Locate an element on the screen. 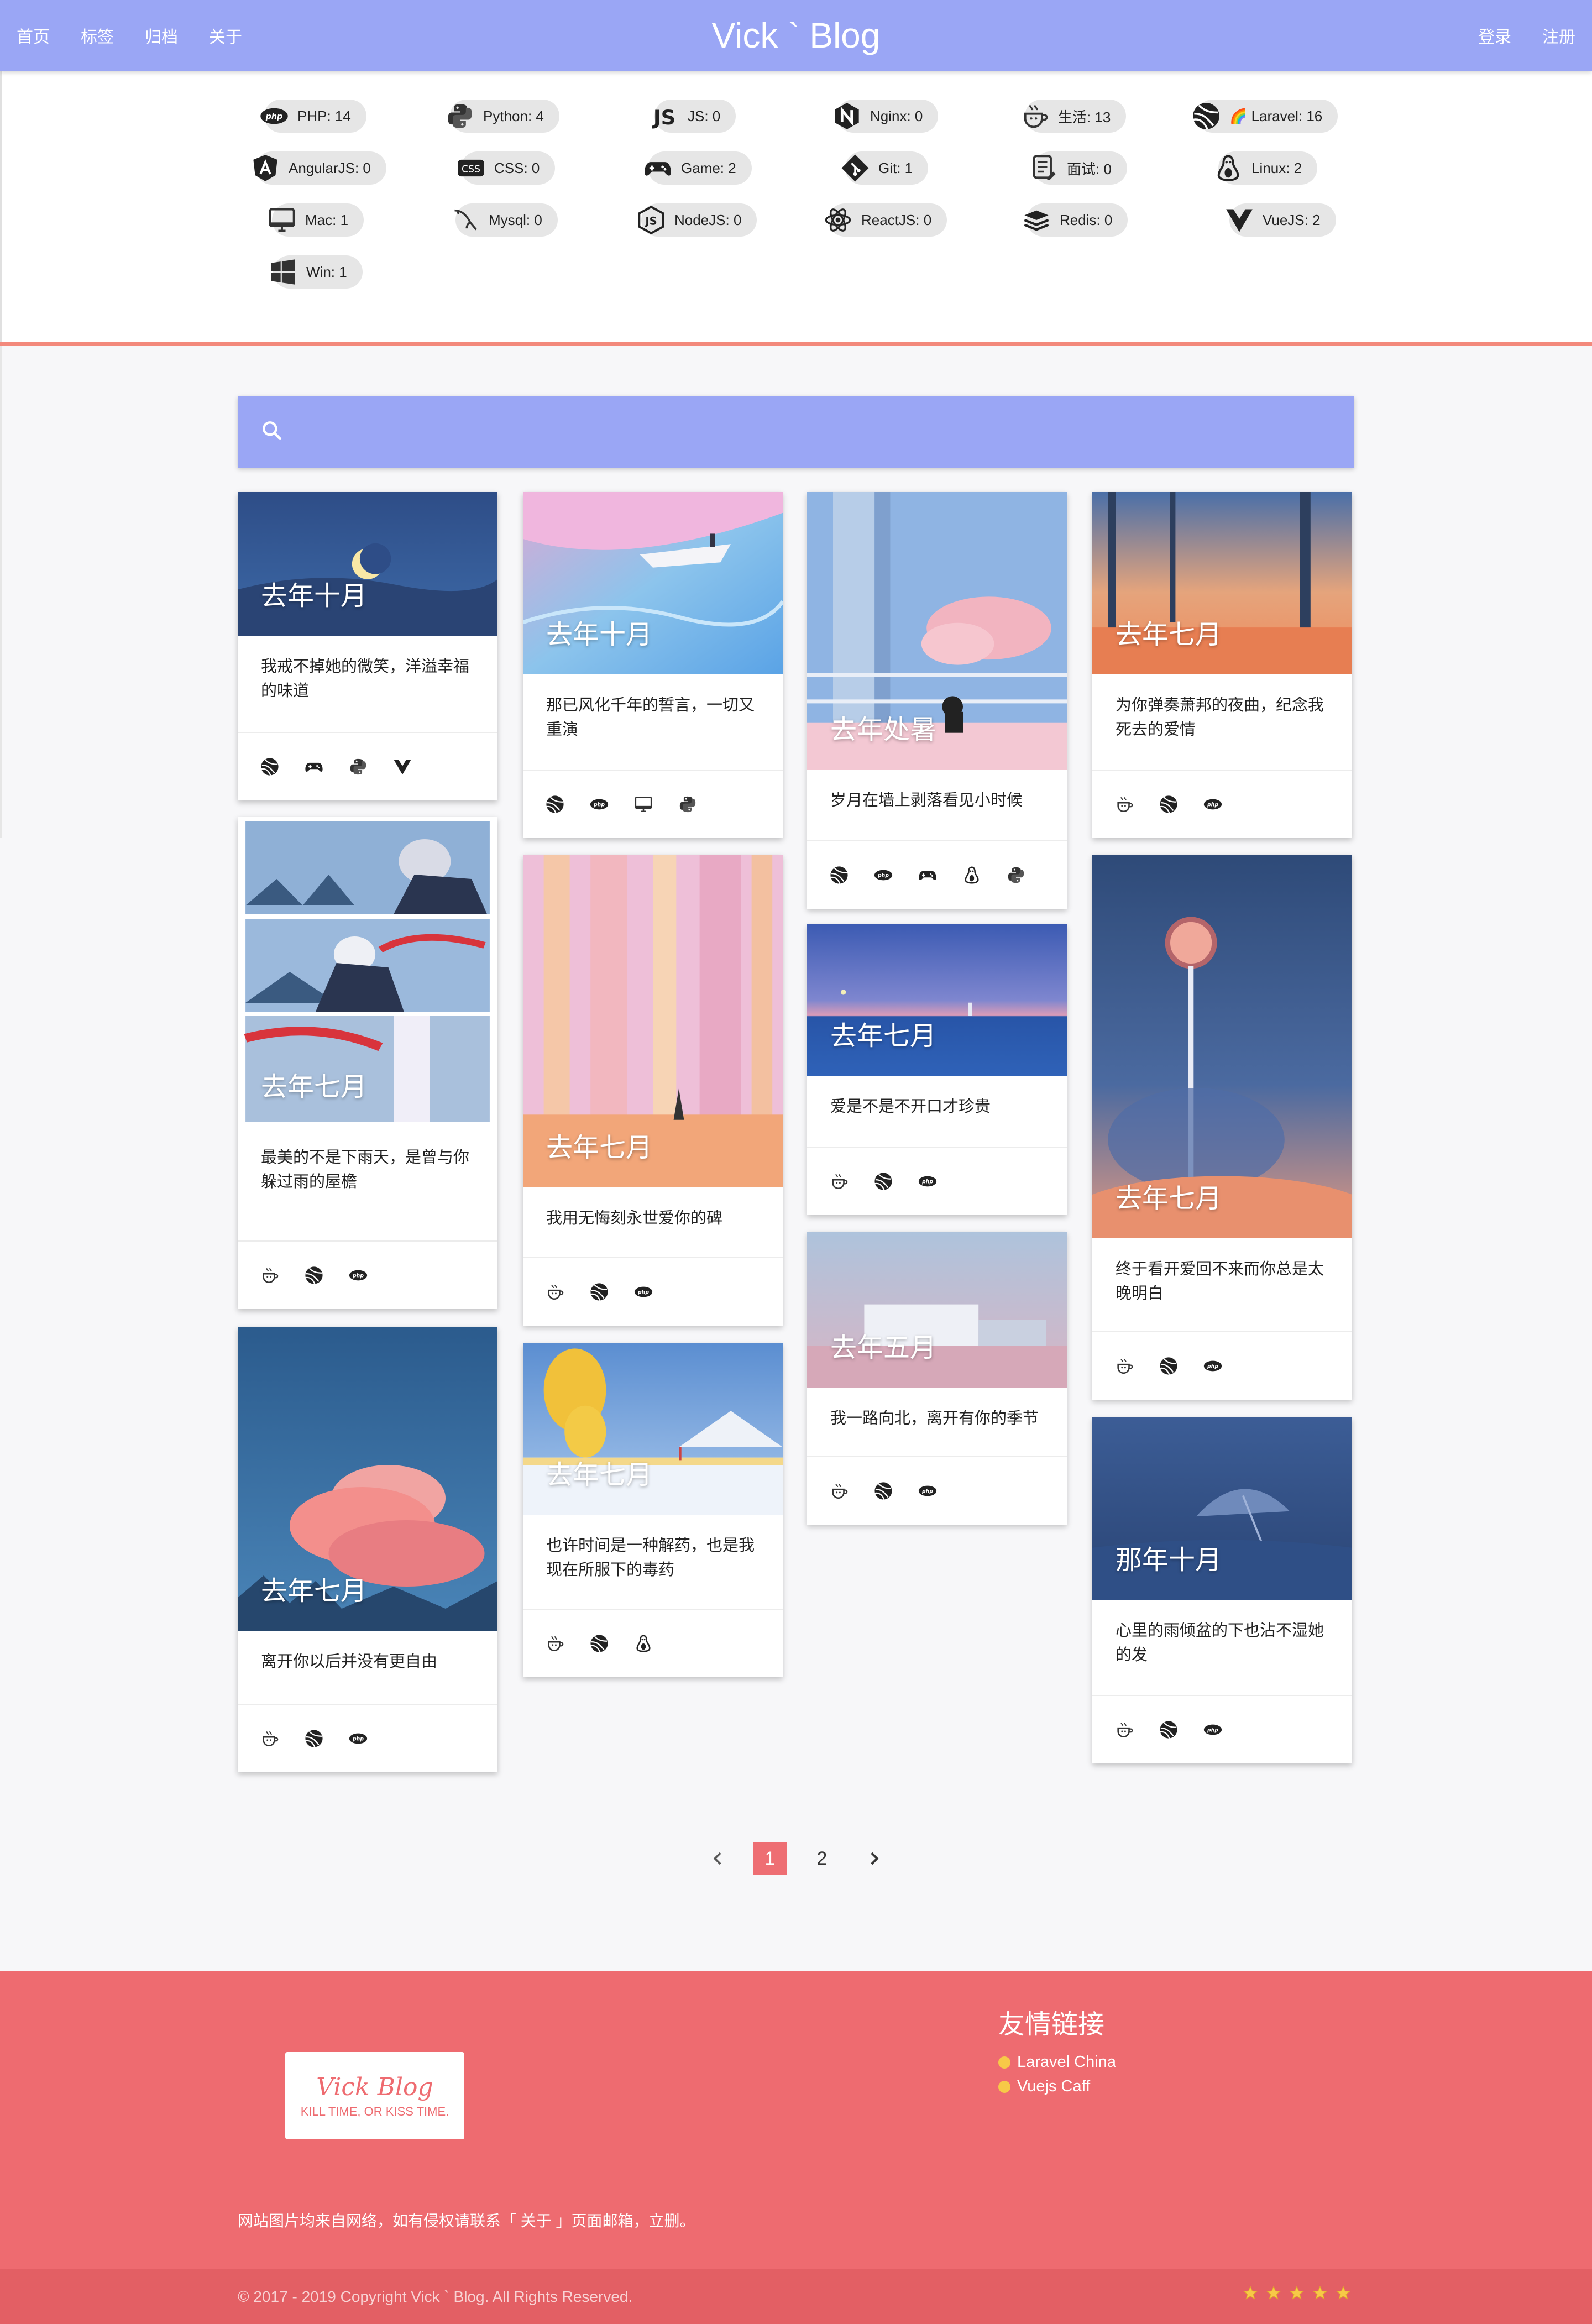 This screenshot has width=1592, height=2324. friend-link-laravel-china: Laravel China is located at coordinates (1057, 2062).